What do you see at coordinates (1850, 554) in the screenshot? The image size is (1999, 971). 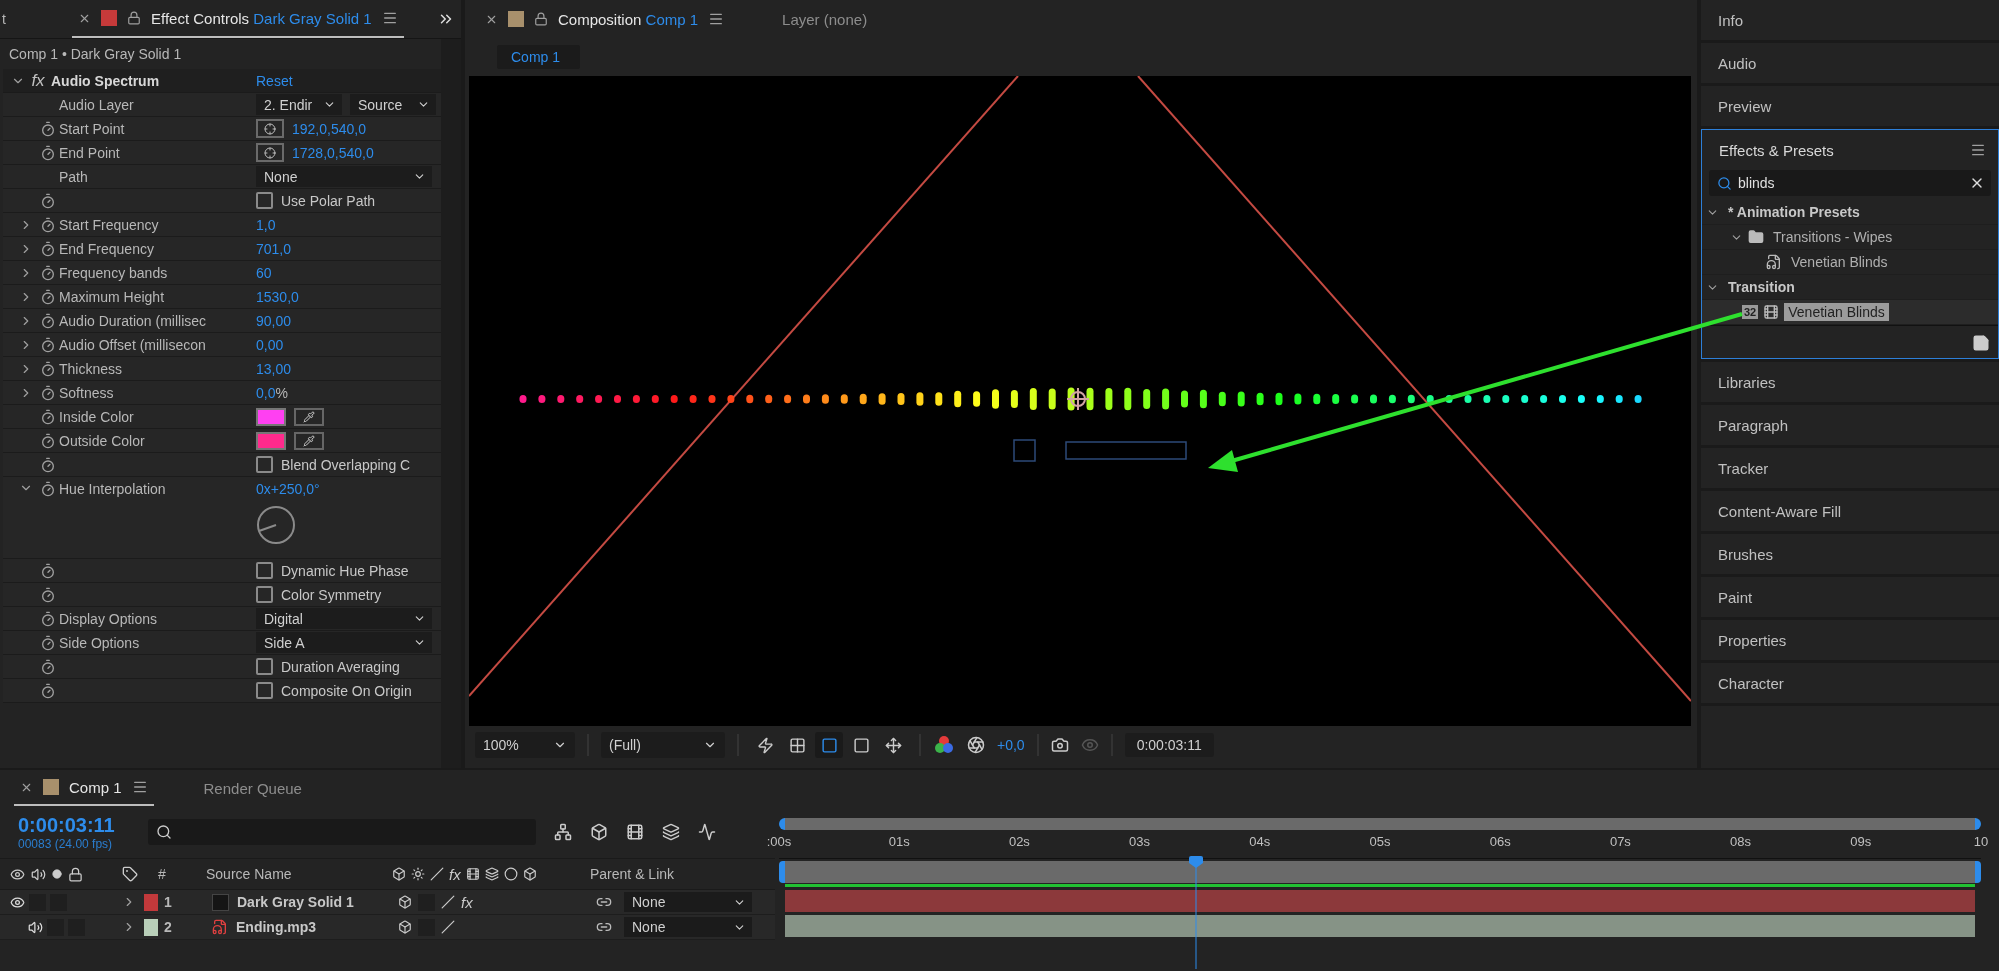 I see `panel-header: Brushes` at bounding box center [1850, 554].